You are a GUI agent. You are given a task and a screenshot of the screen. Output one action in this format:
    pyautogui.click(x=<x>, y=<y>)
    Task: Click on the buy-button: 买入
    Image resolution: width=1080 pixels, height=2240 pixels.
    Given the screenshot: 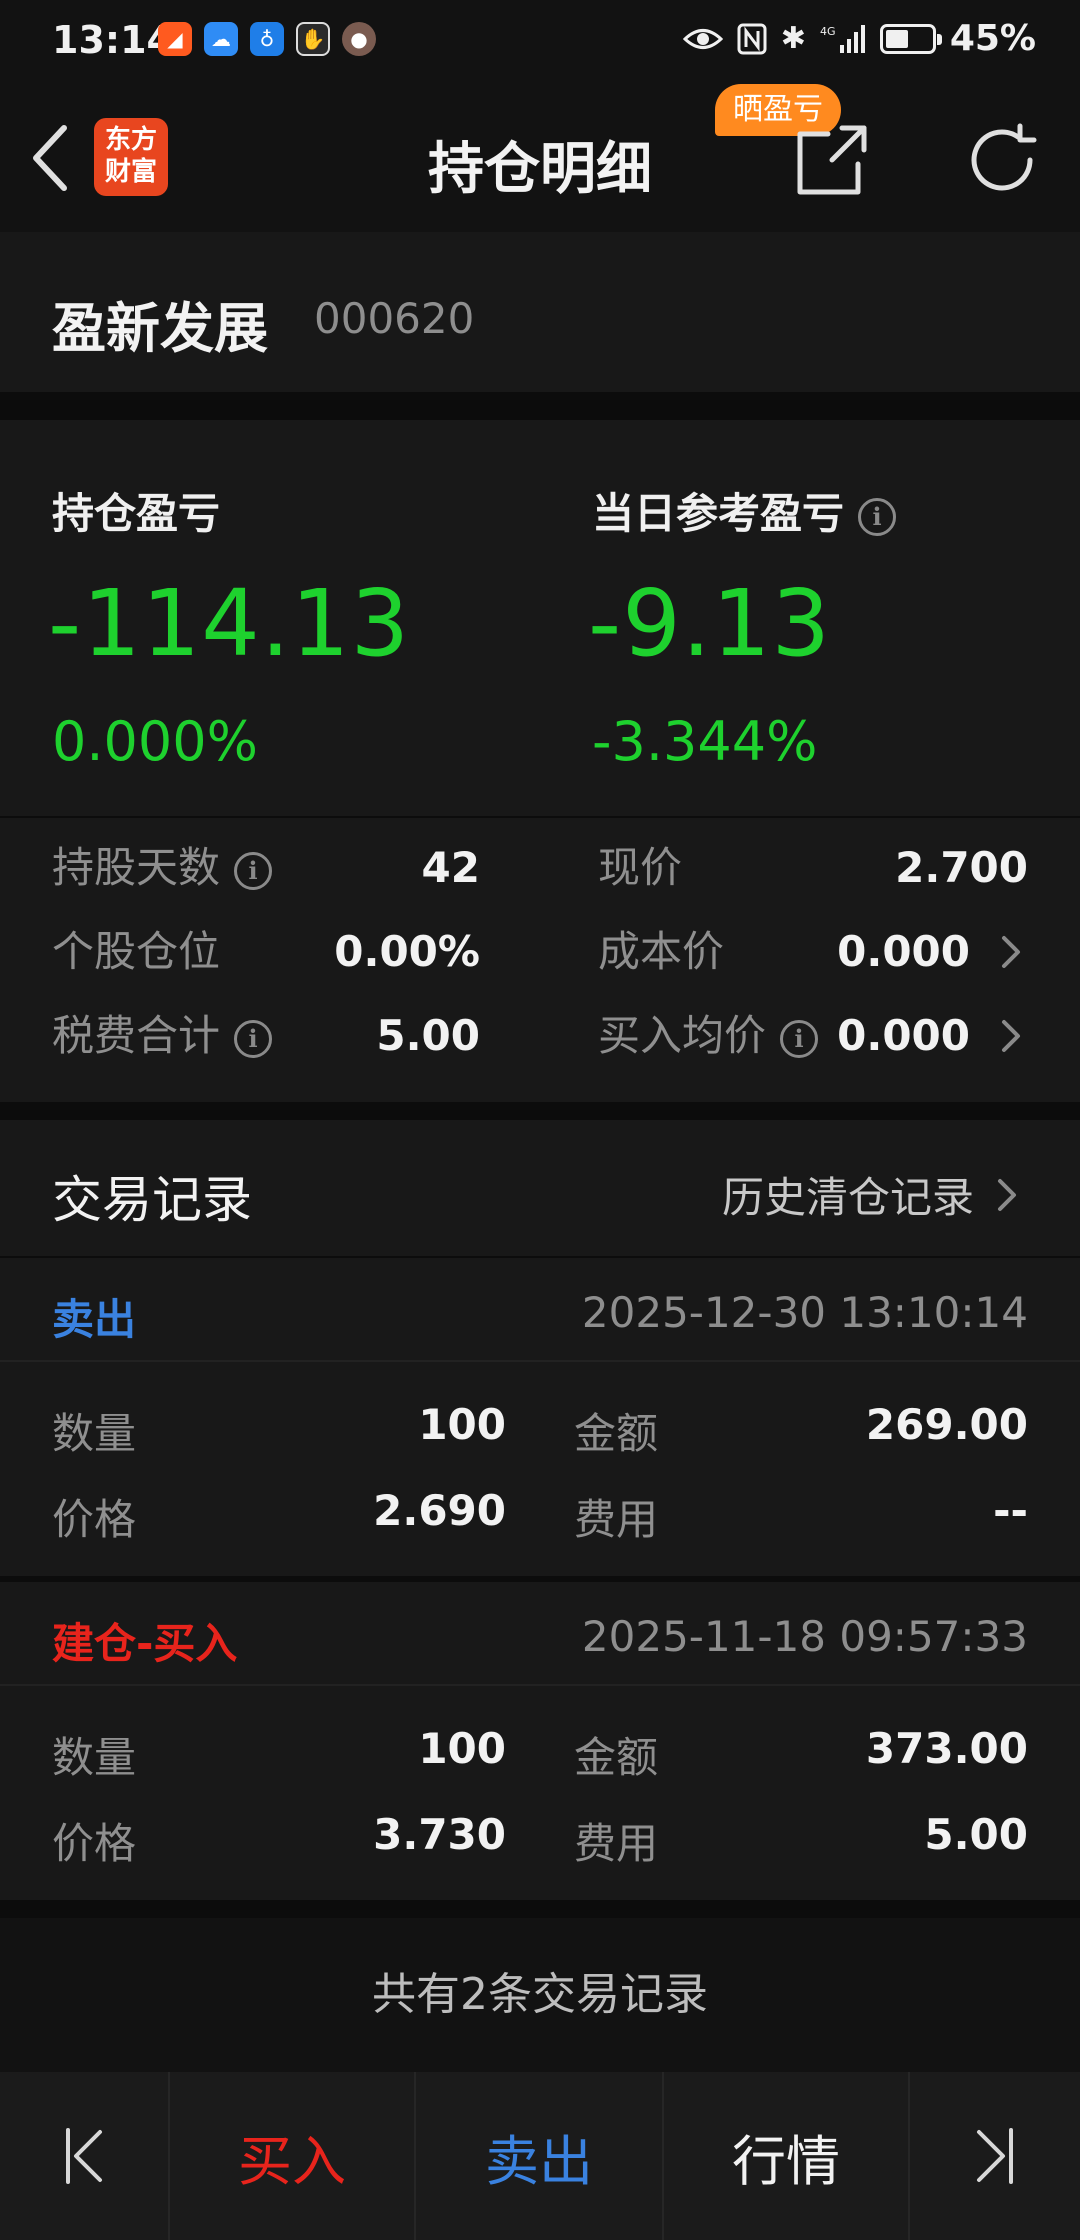 What is the action you would take?
    pyautogui.click(x=293, y=2156)
    